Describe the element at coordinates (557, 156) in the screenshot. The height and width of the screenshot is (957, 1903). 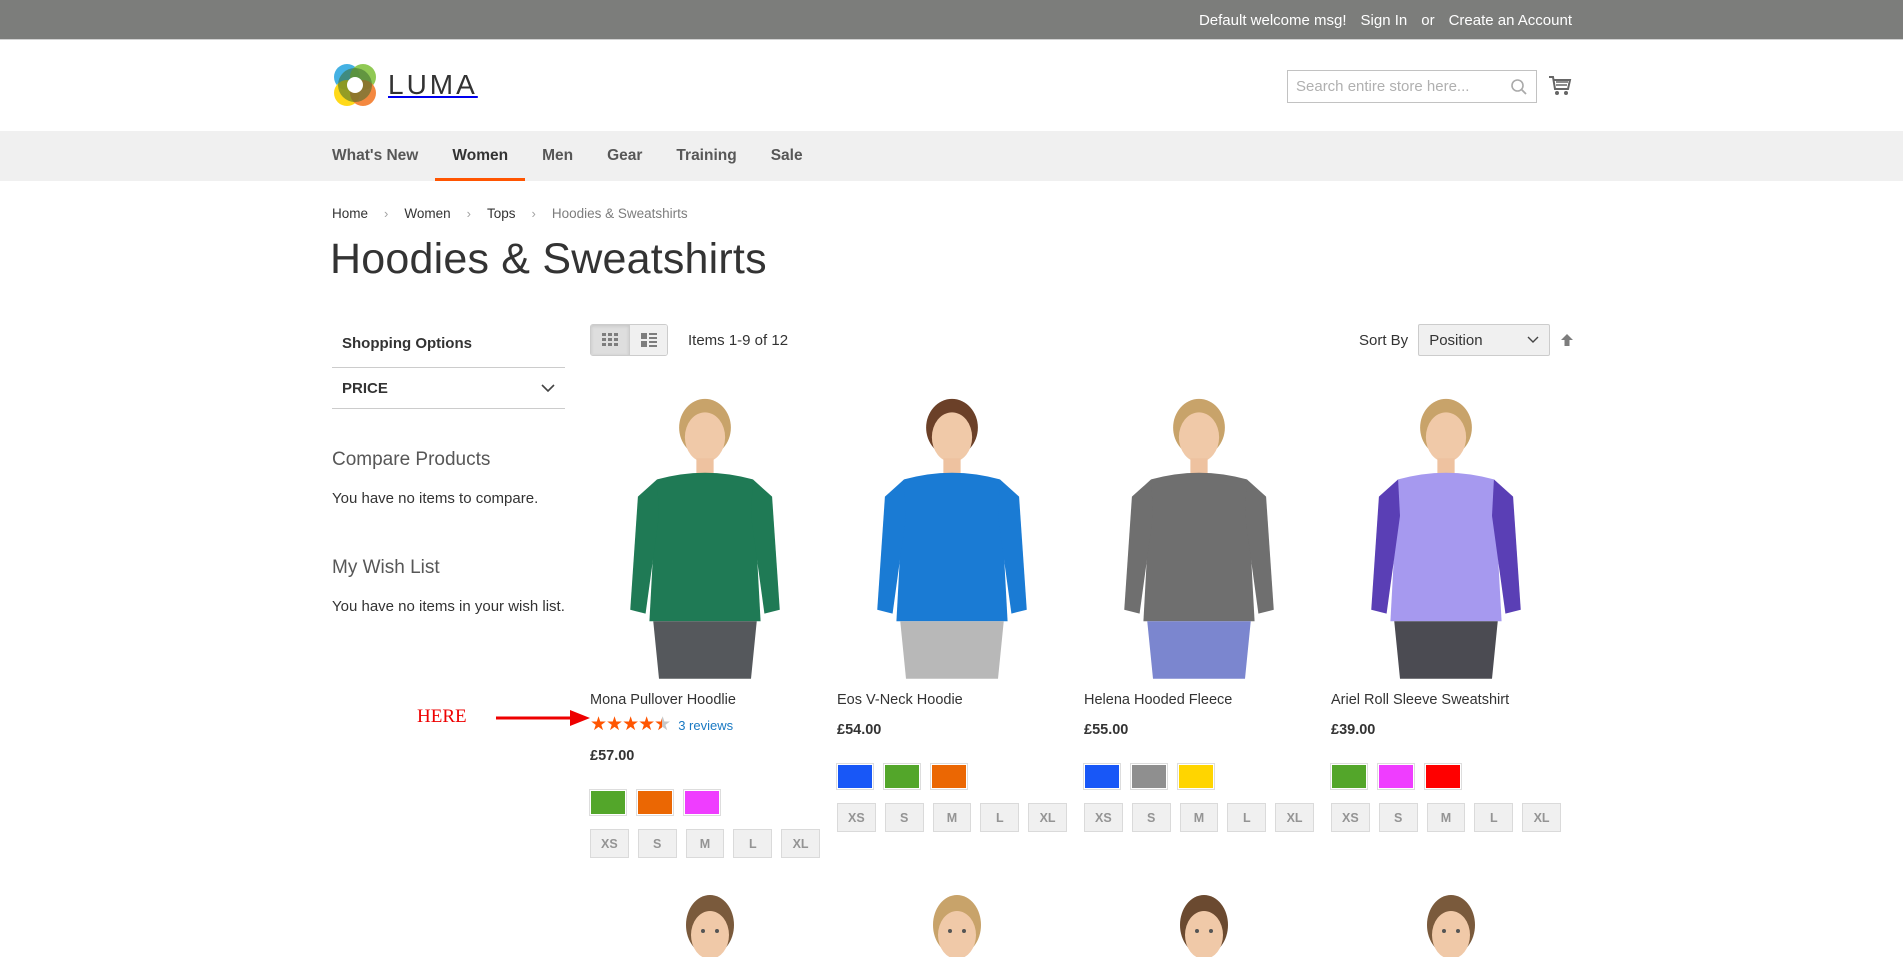
I see `nav-item-men: Men` at that location.